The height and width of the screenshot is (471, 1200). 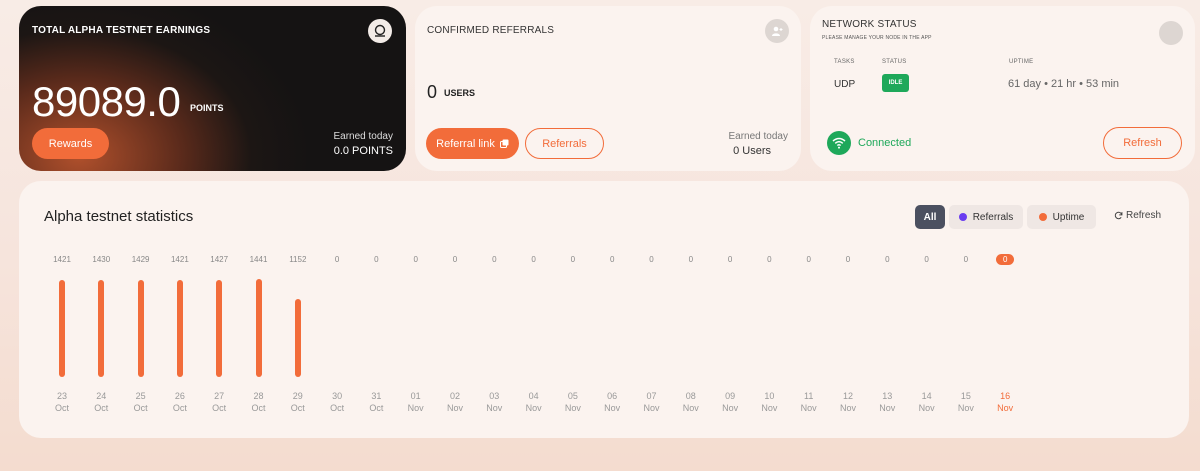 What do you see at coordinates (416, 402) in the screenshot?
I see `x-axis-label: 01 Nov` at bounding box center [416, 402].